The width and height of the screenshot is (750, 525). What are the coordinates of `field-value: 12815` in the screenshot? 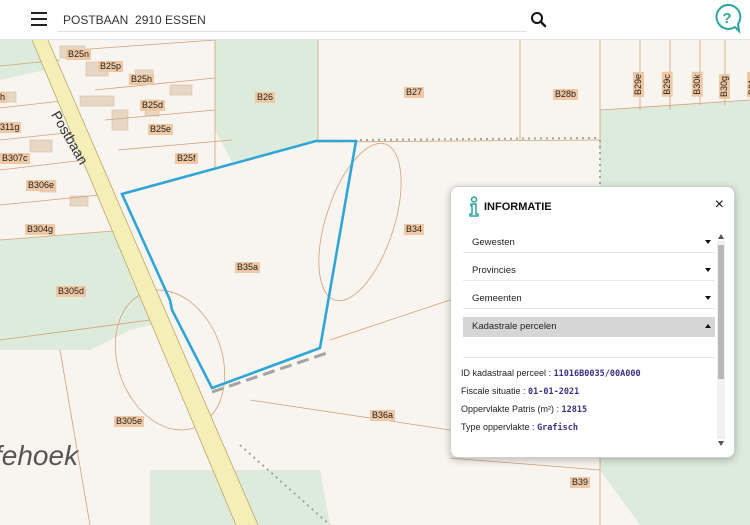 It's located at (574, 410).